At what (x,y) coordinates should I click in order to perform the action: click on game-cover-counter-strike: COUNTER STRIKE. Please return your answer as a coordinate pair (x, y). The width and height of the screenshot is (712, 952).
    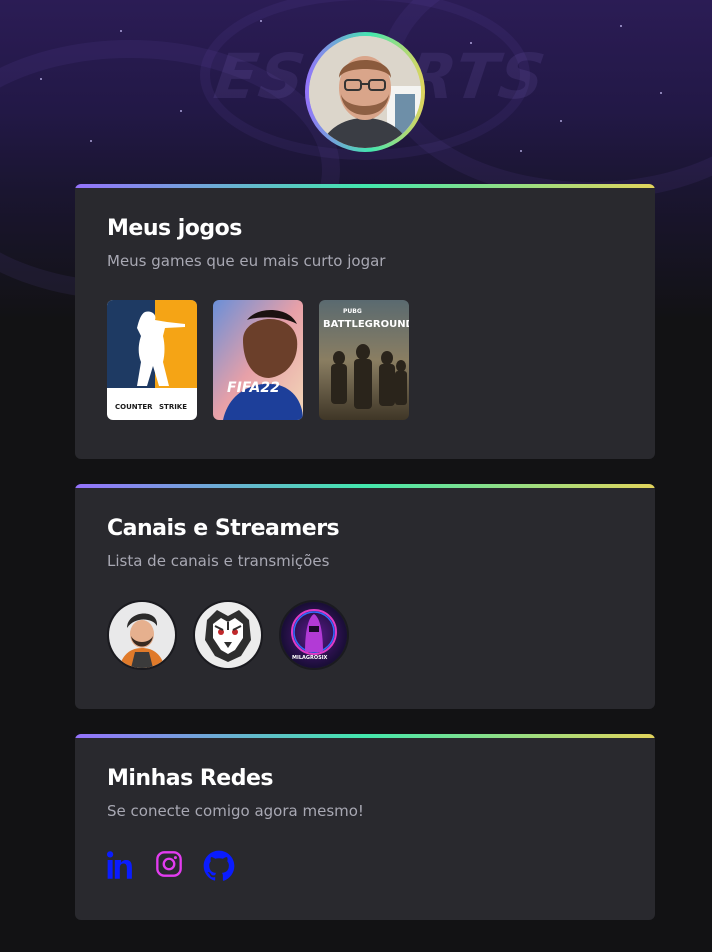
    Looking at the image, I should click on (152, 360).